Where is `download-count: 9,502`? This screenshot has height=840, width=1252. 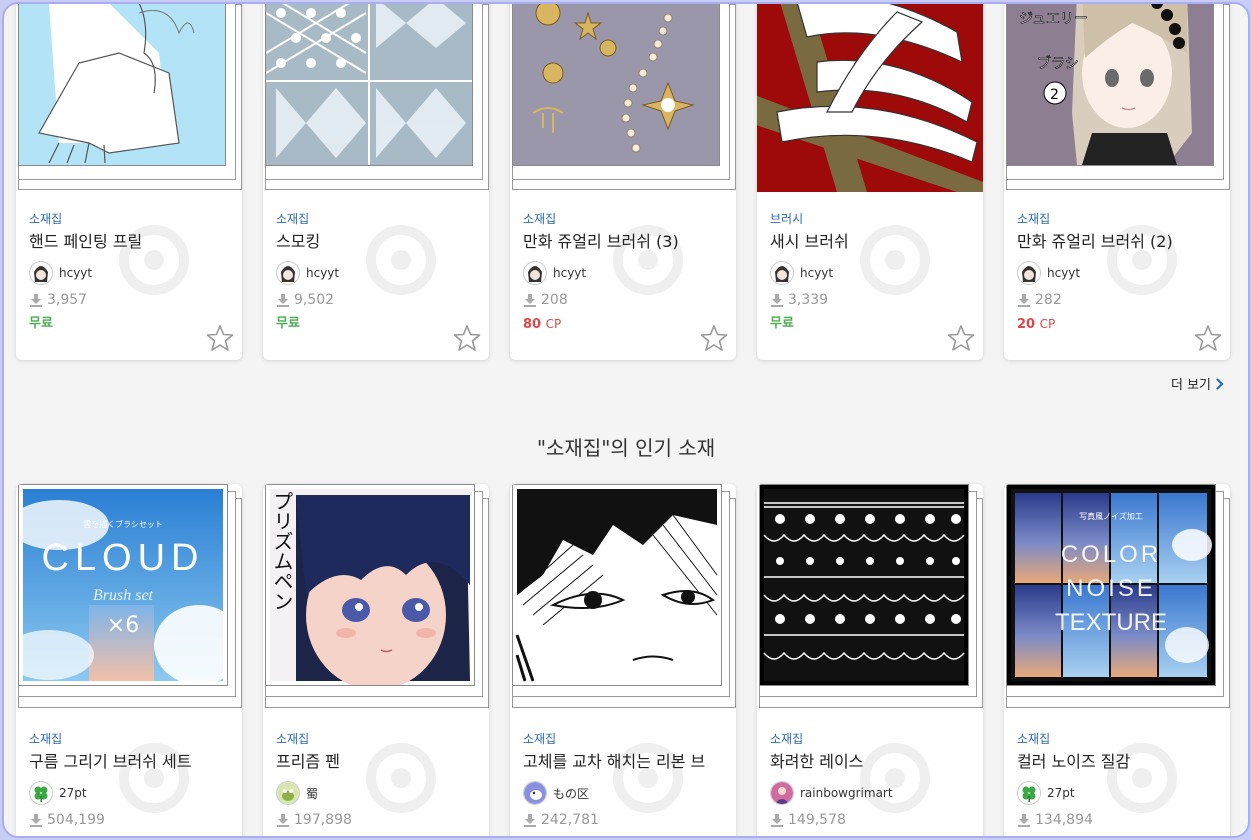 download-count: 9,502 is located at coordinates (376, 300).